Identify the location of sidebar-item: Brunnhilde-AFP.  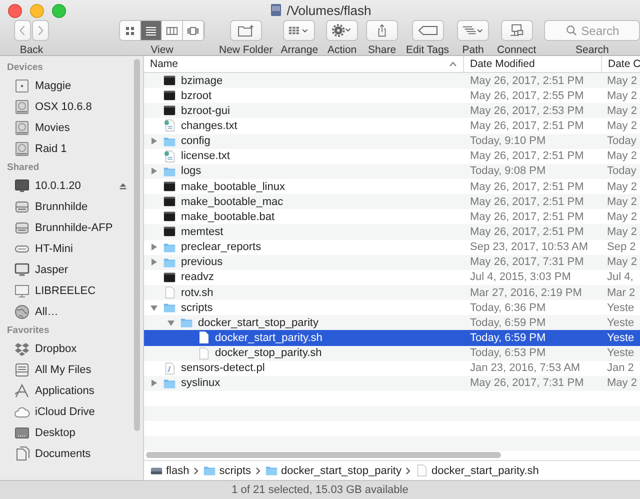
(71, 227).